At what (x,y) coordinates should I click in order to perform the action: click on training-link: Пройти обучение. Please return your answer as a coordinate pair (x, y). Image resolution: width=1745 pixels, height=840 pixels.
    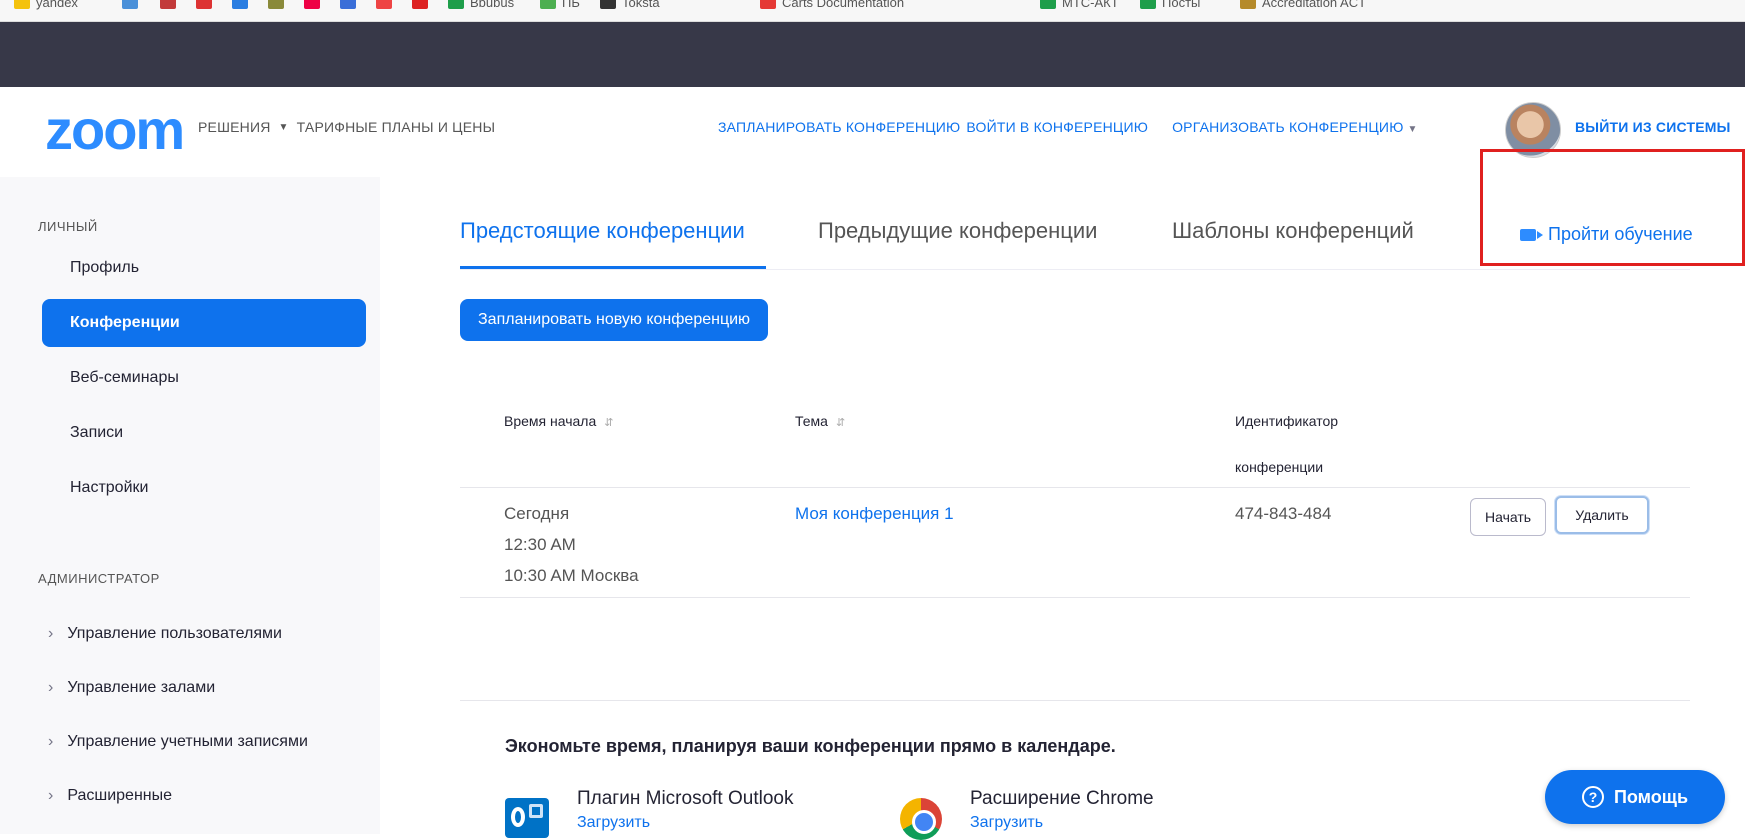
    Looking at the image, I should click on (1606, 234).